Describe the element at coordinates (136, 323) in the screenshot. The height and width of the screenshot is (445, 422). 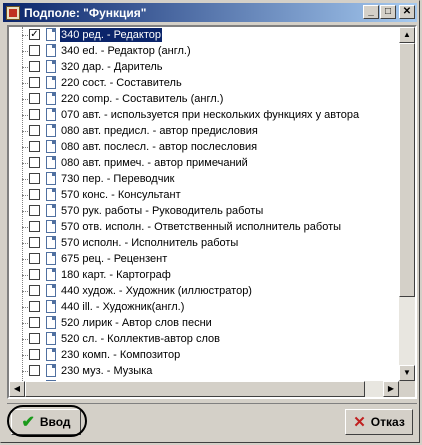
I see `item-label: 520 лирик - Автор слов песни` at that location.